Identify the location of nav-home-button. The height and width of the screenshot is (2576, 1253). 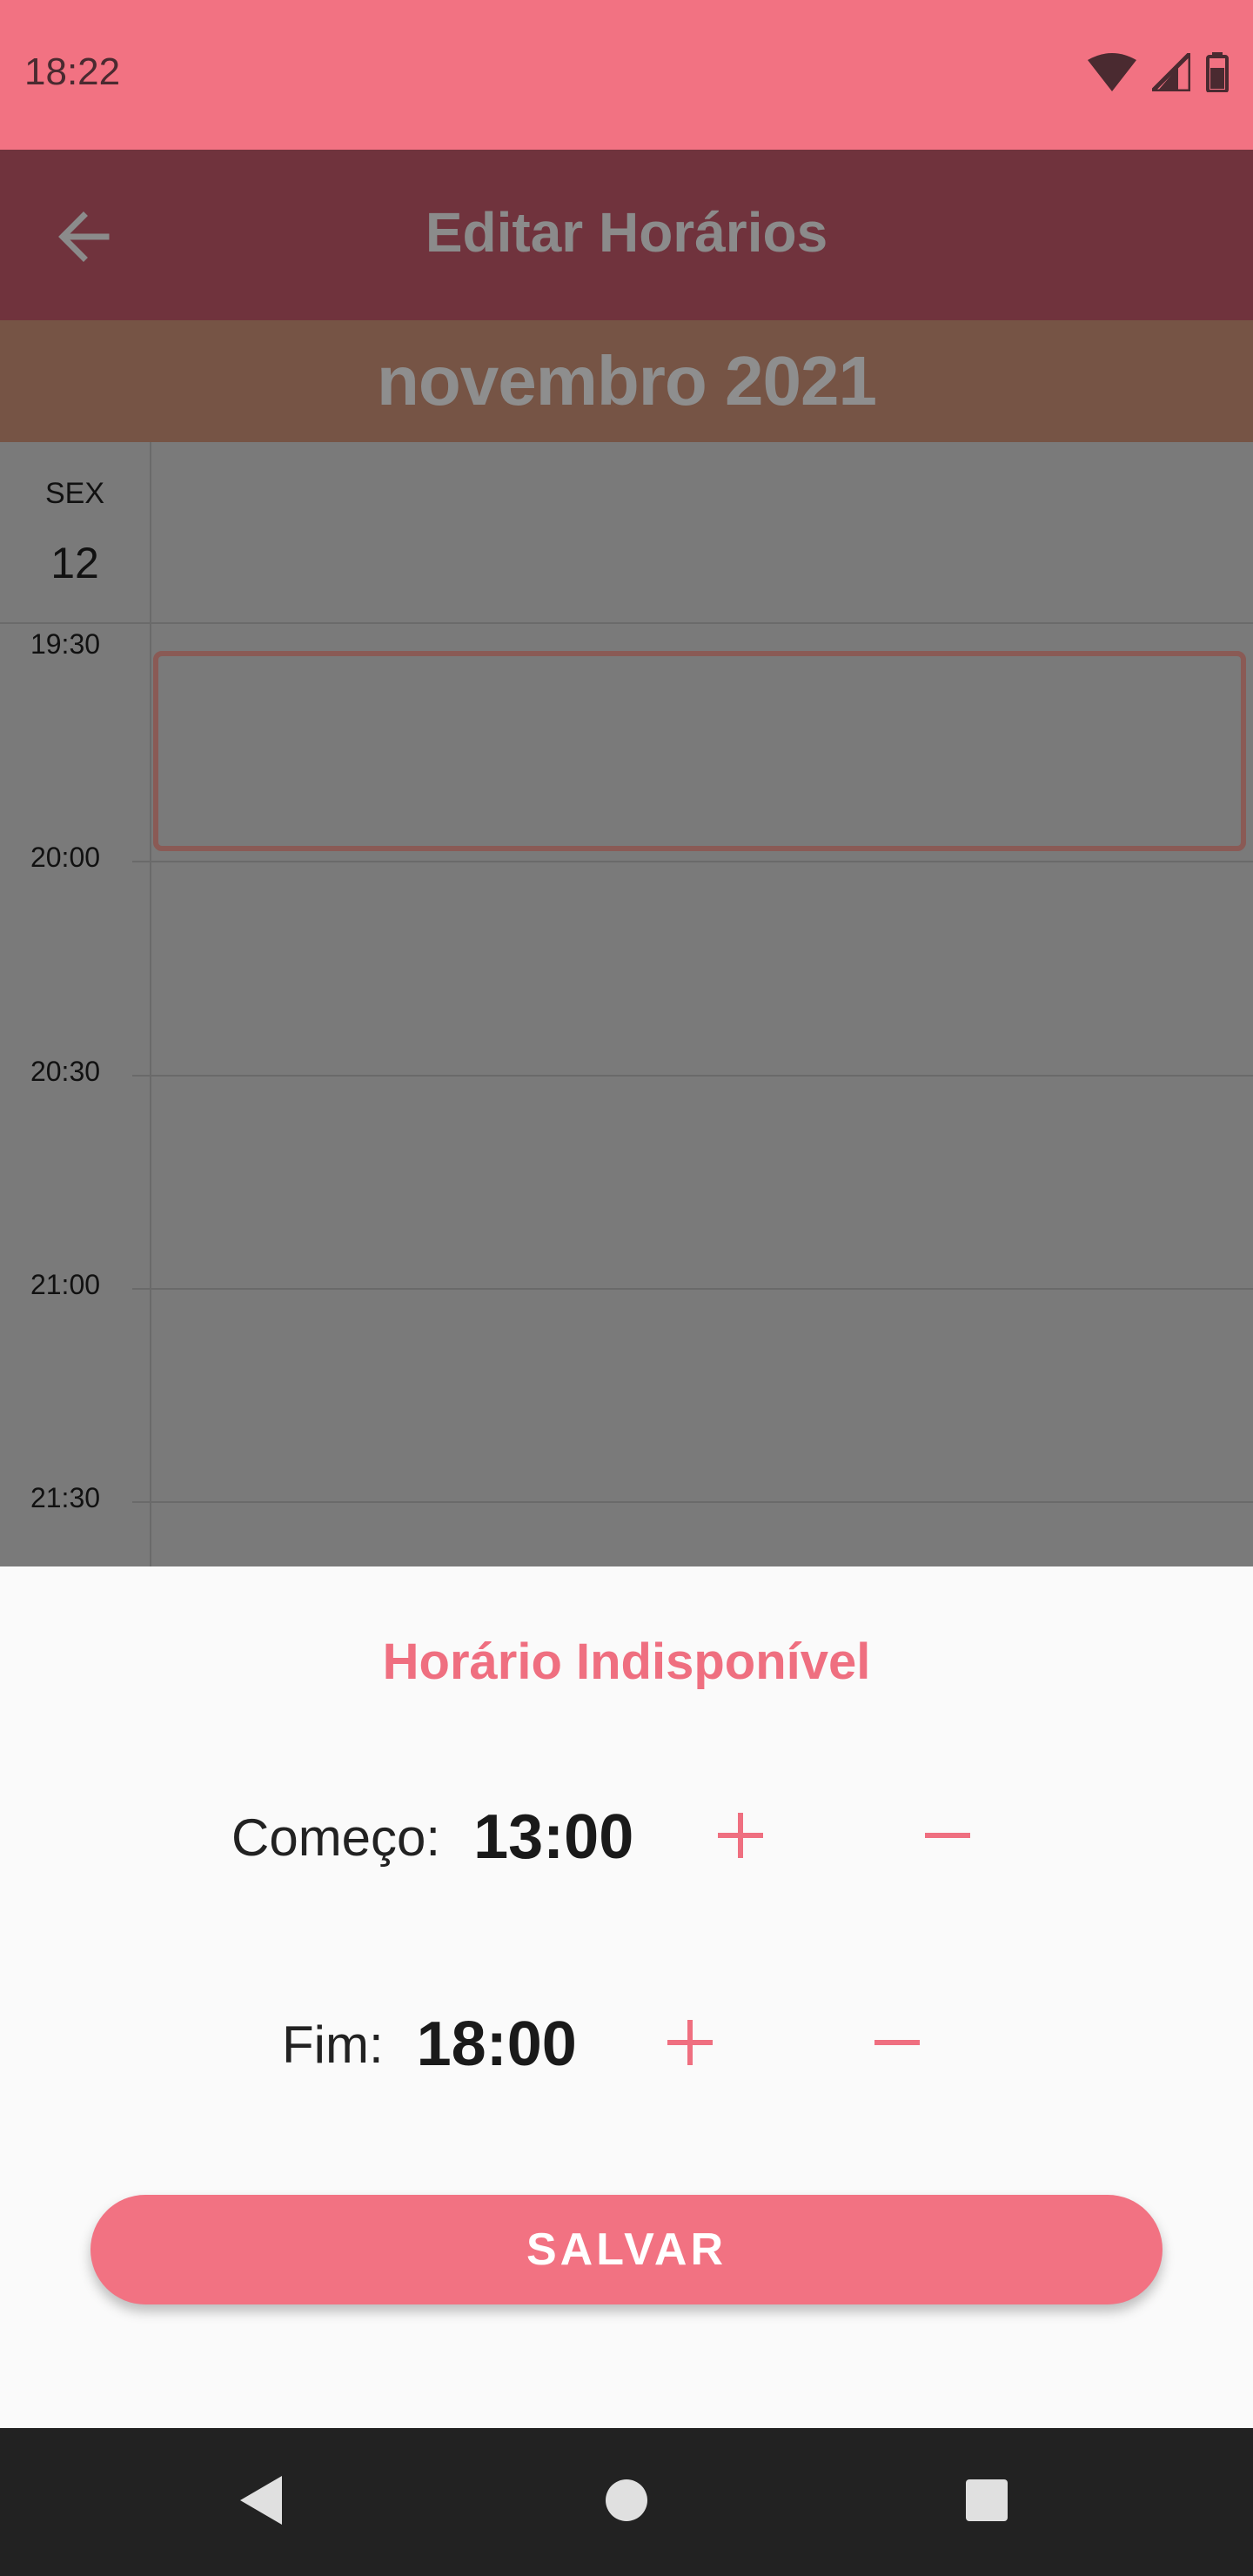
(626, 2502).